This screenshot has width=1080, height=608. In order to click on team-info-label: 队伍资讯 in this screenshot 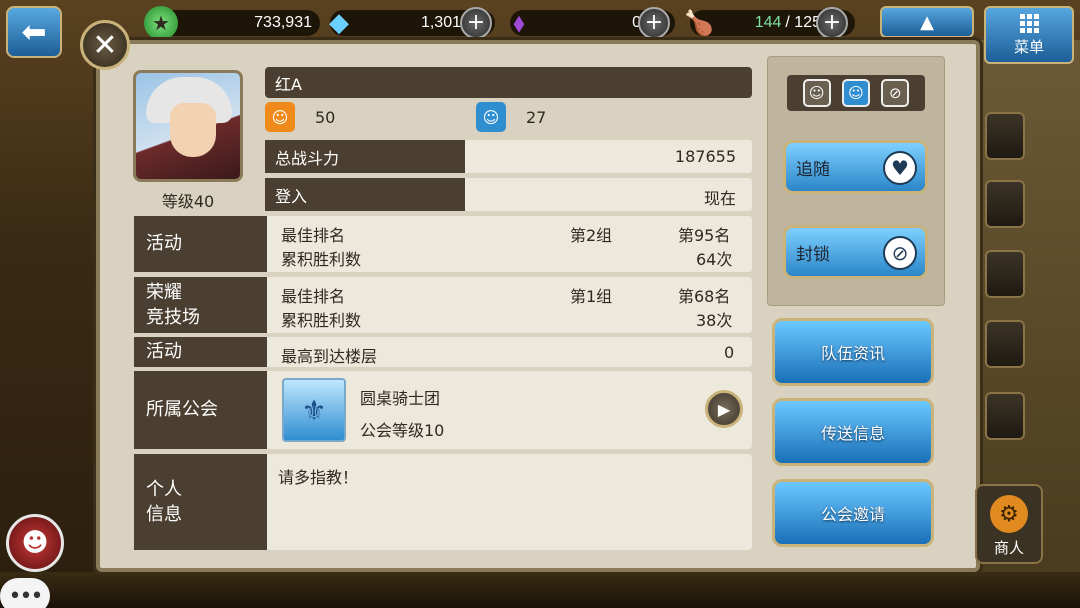, I will do `click(852, 353)`.